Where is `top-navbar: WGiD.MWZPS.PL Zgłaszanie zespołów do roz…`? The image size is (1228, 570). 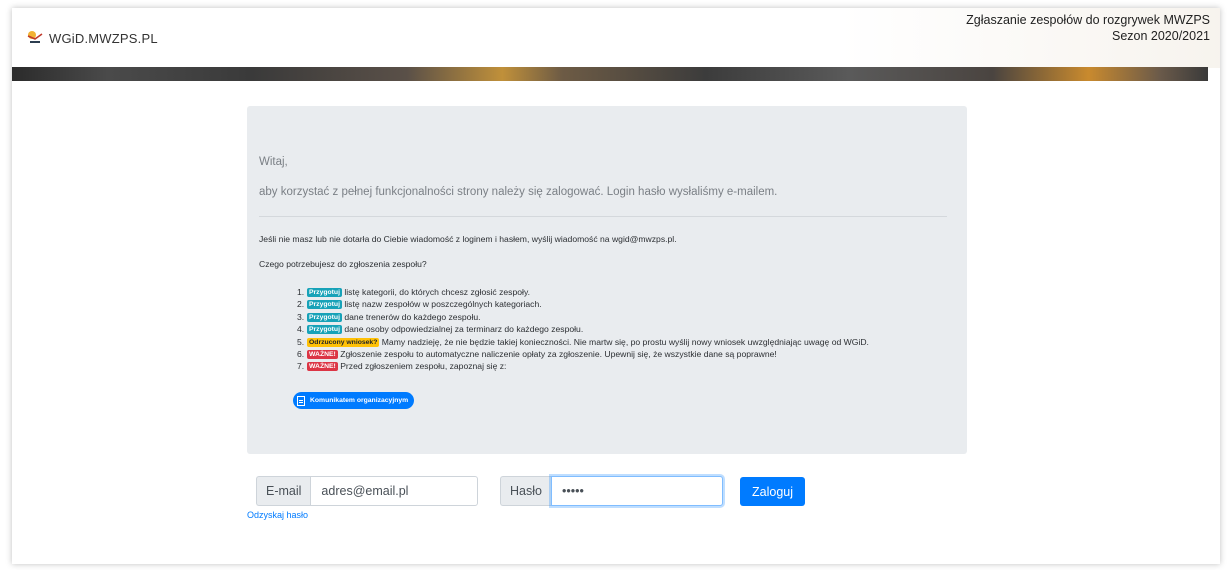
top-navbar: WGiD.MWZPS.PL Zgłaszanie zespołów do roz… is located at coordinates (616, 44).